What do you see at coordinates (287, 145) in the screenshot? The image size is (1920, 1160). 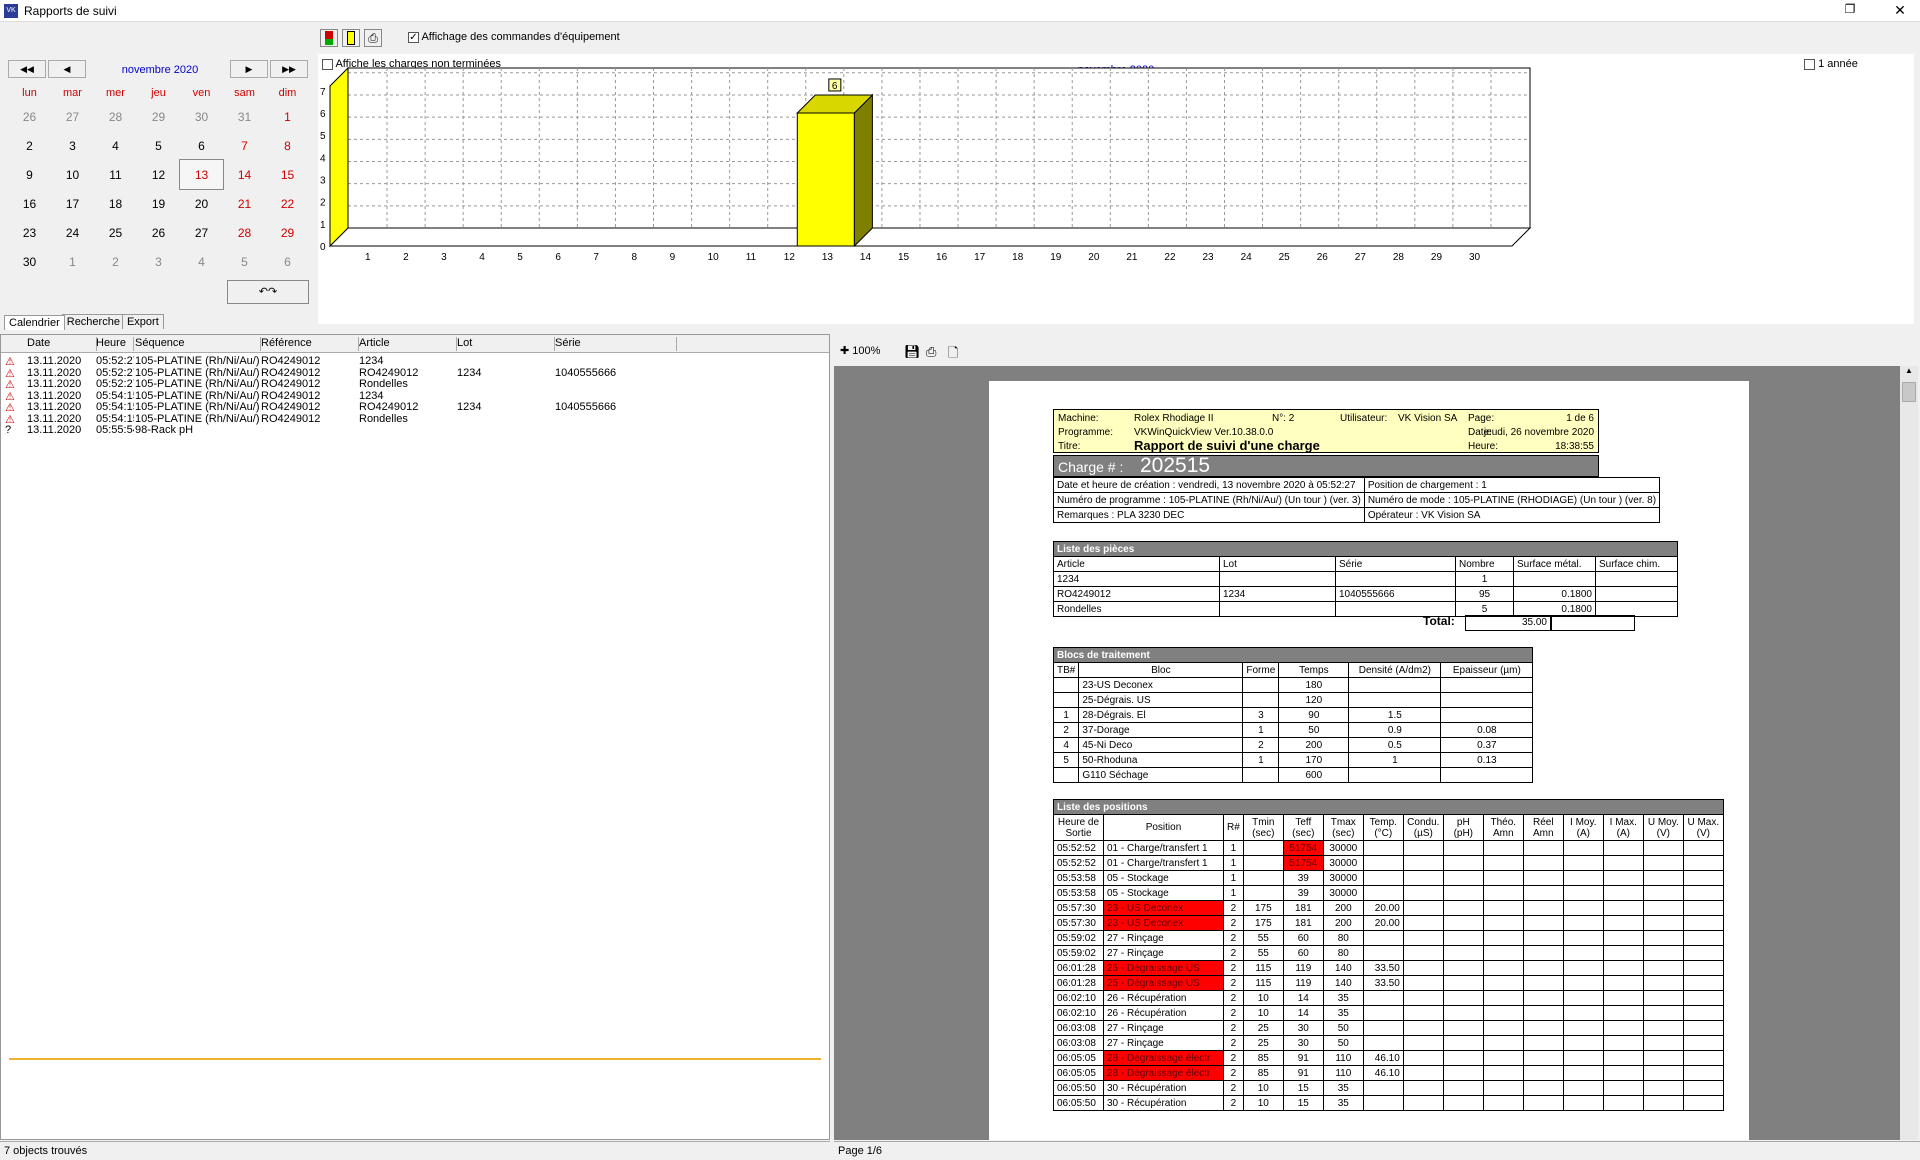 I see `calendar-day: 8` at bounding box center [287, 145].